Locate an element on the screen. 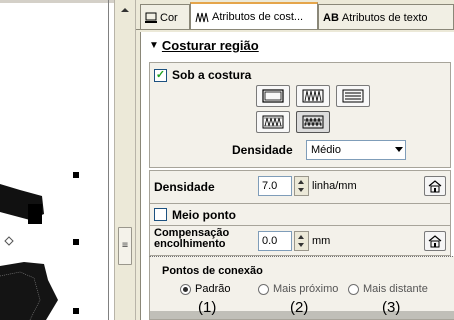 Image resolution: width=454 pixels, height=320 pixels. callout-number-1: (1) is located at coordinates (207, 307).